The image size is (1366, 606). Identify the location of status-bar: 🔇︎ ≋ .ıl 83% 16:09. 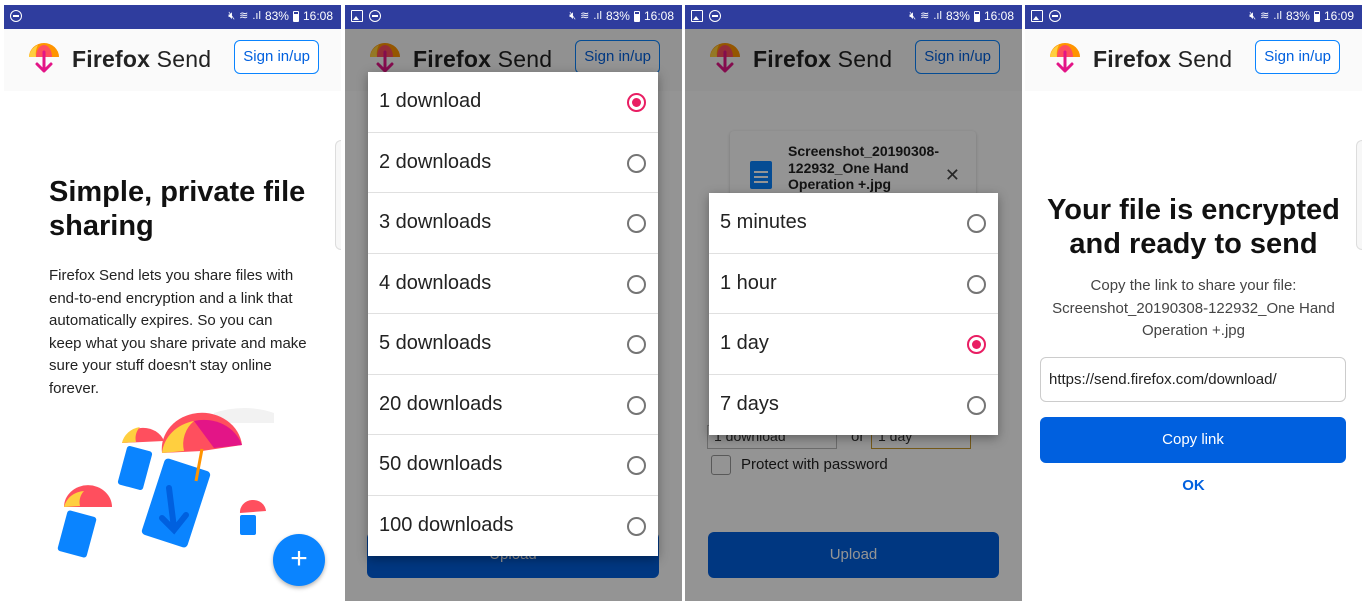
(1193, 17).